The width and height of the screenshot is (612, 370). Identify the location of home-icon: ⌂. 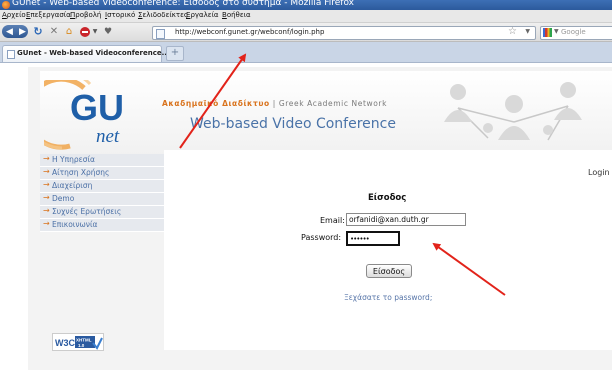
(69, 31).